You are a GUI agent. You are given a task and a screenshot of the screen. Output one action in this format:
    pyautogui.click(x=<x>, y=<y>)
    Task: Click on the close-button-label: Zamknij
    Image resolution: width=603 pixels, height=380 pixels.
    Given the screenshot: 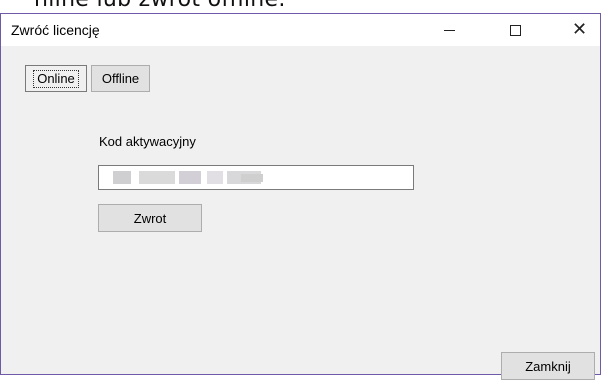 What is the action you would take?
    pyautogui.click(x=548, y=366)
    